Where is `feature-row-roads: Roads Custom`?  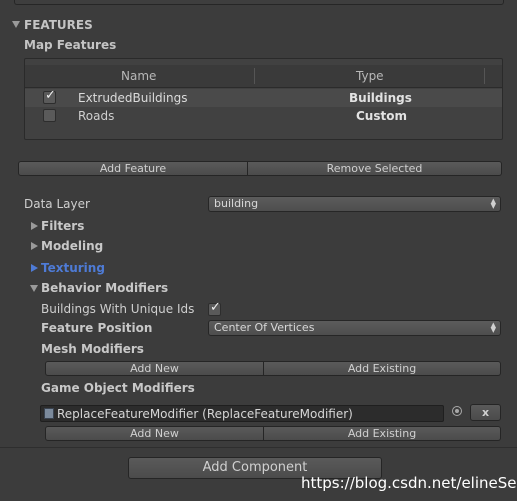
feature-row-roads: Roads Custom is located at coordinates (263, 116).